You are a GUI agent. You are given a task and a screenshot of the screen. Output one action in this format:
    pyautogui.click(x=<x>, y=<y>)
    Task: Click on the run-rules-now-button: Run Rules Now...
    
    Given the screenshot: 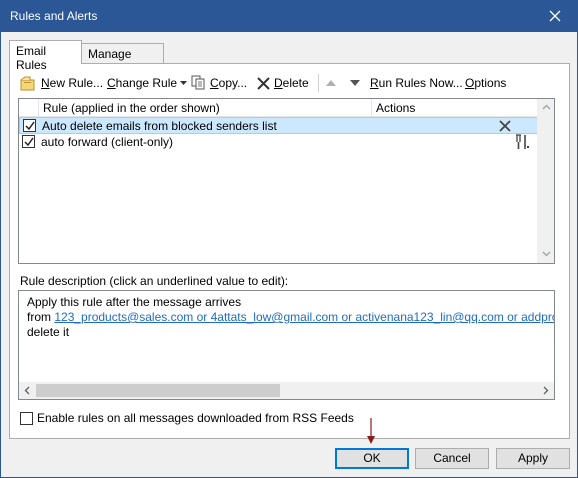 What is the action you would take?
    pyautogui.click(x=416, y=83)
    